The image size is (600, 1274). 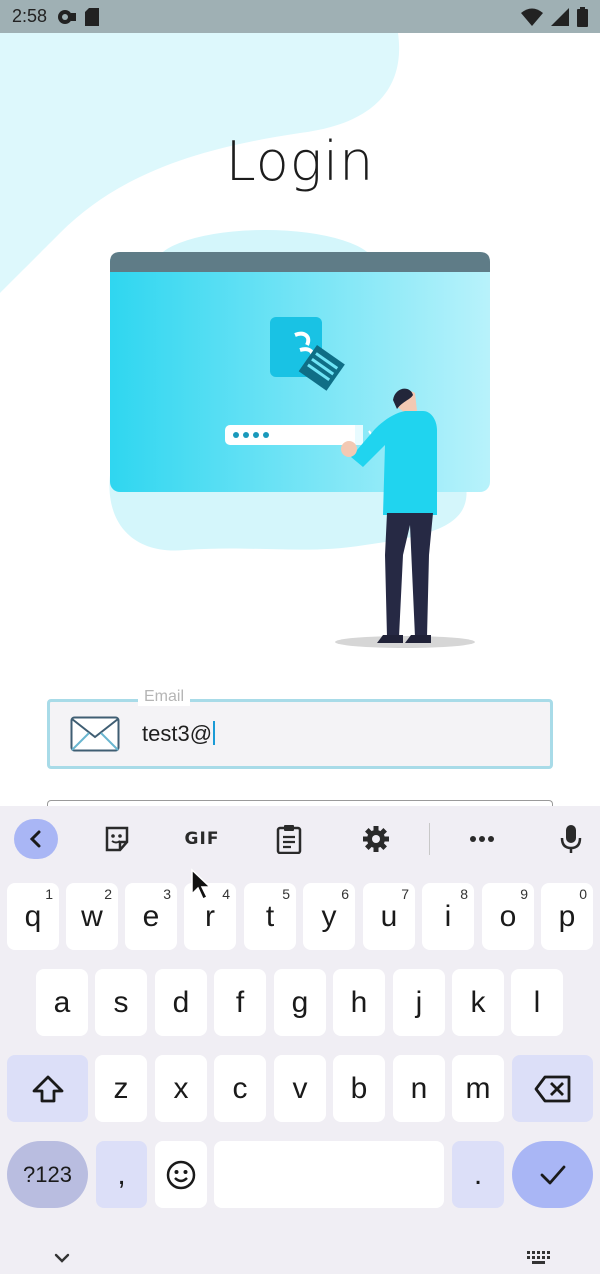 What do you see at coordinates (270, 916) in the screenshot?
I see `key-t: t5` at bounding box center [270, 916].